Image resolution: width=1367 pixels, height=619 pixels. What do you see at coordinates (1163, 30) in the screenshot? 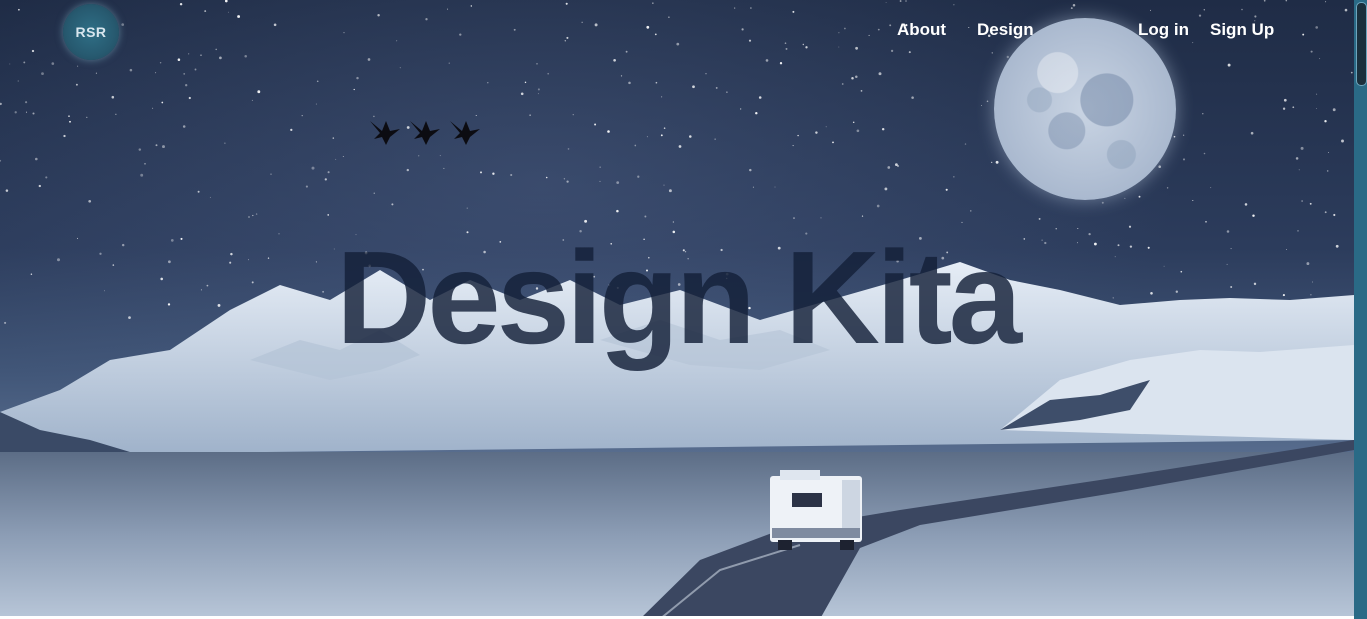
I see `nav-login-link: Log in` at bounding box center [1163, 30].